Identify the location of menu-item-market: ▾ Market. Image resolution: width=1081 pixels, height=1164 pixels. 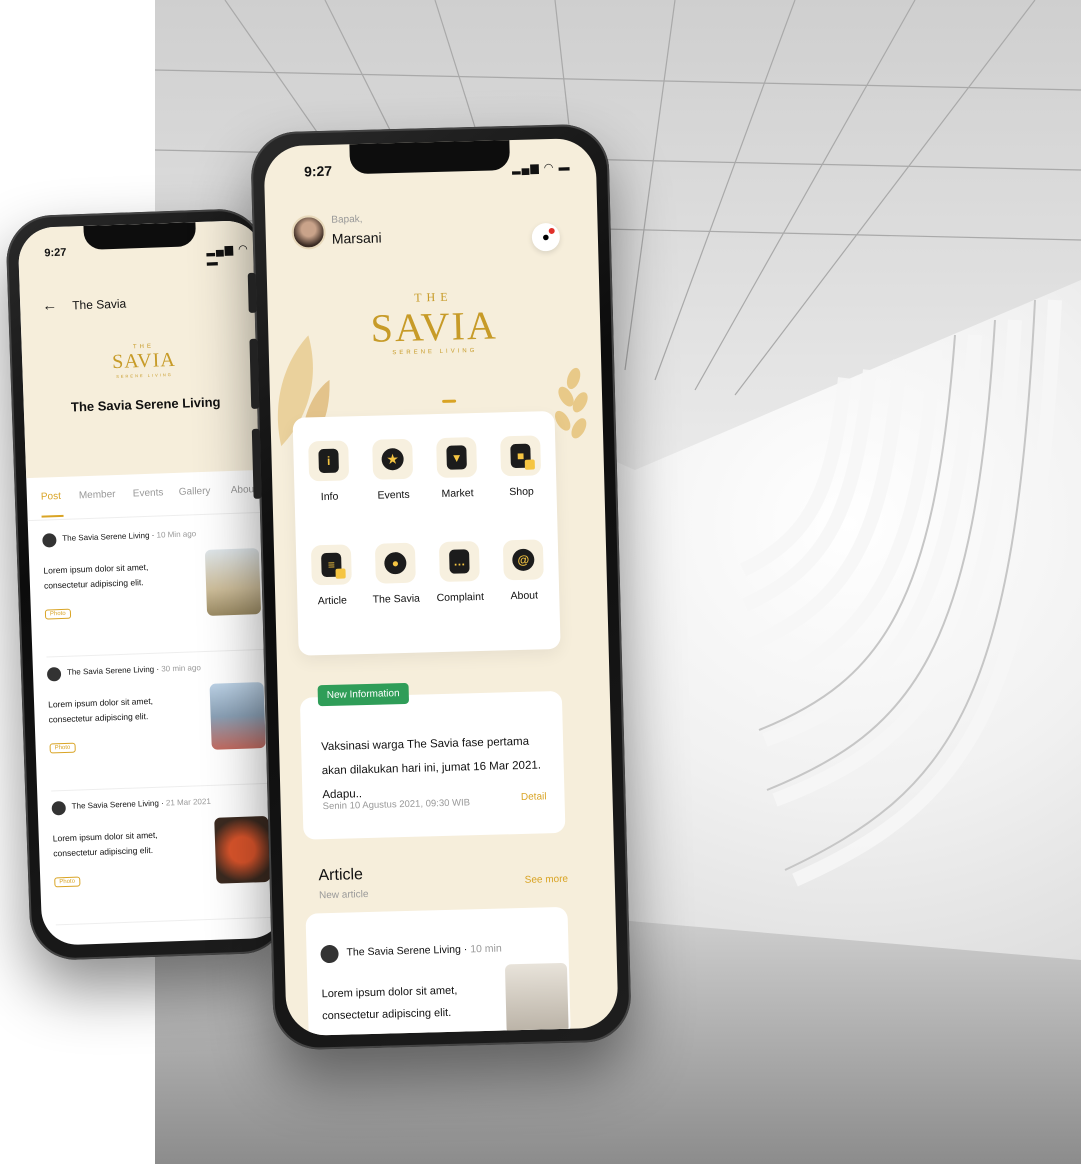
(457, 469).